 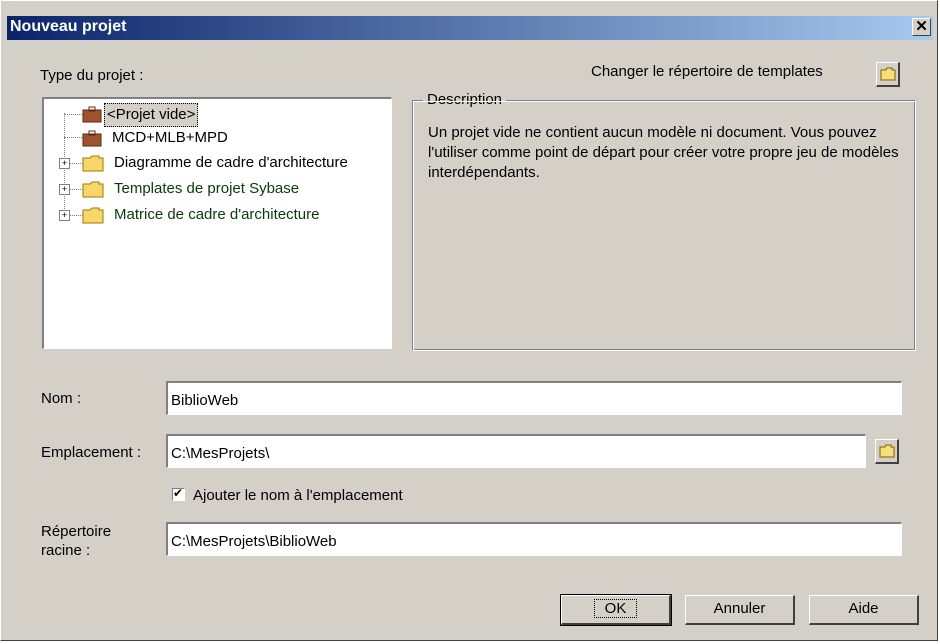 I want to click on cancel-button-label: Annuler, so click(x=739, y=608).